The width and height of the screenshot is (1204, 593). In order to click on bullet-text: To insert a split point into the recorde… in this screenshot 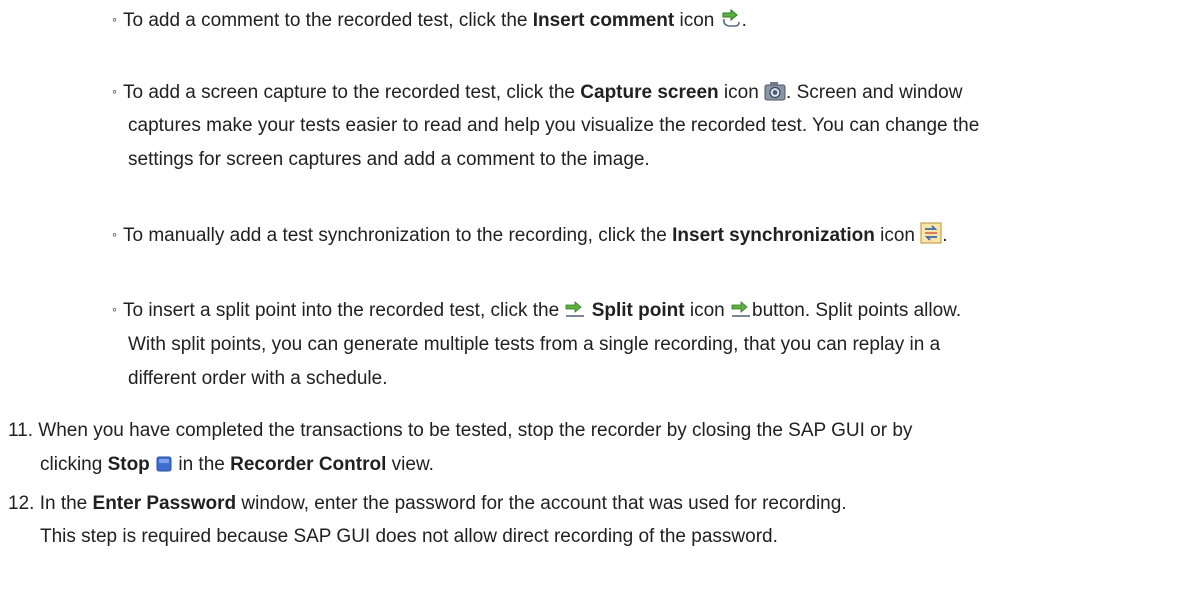, I will do `click(341, 310)`.